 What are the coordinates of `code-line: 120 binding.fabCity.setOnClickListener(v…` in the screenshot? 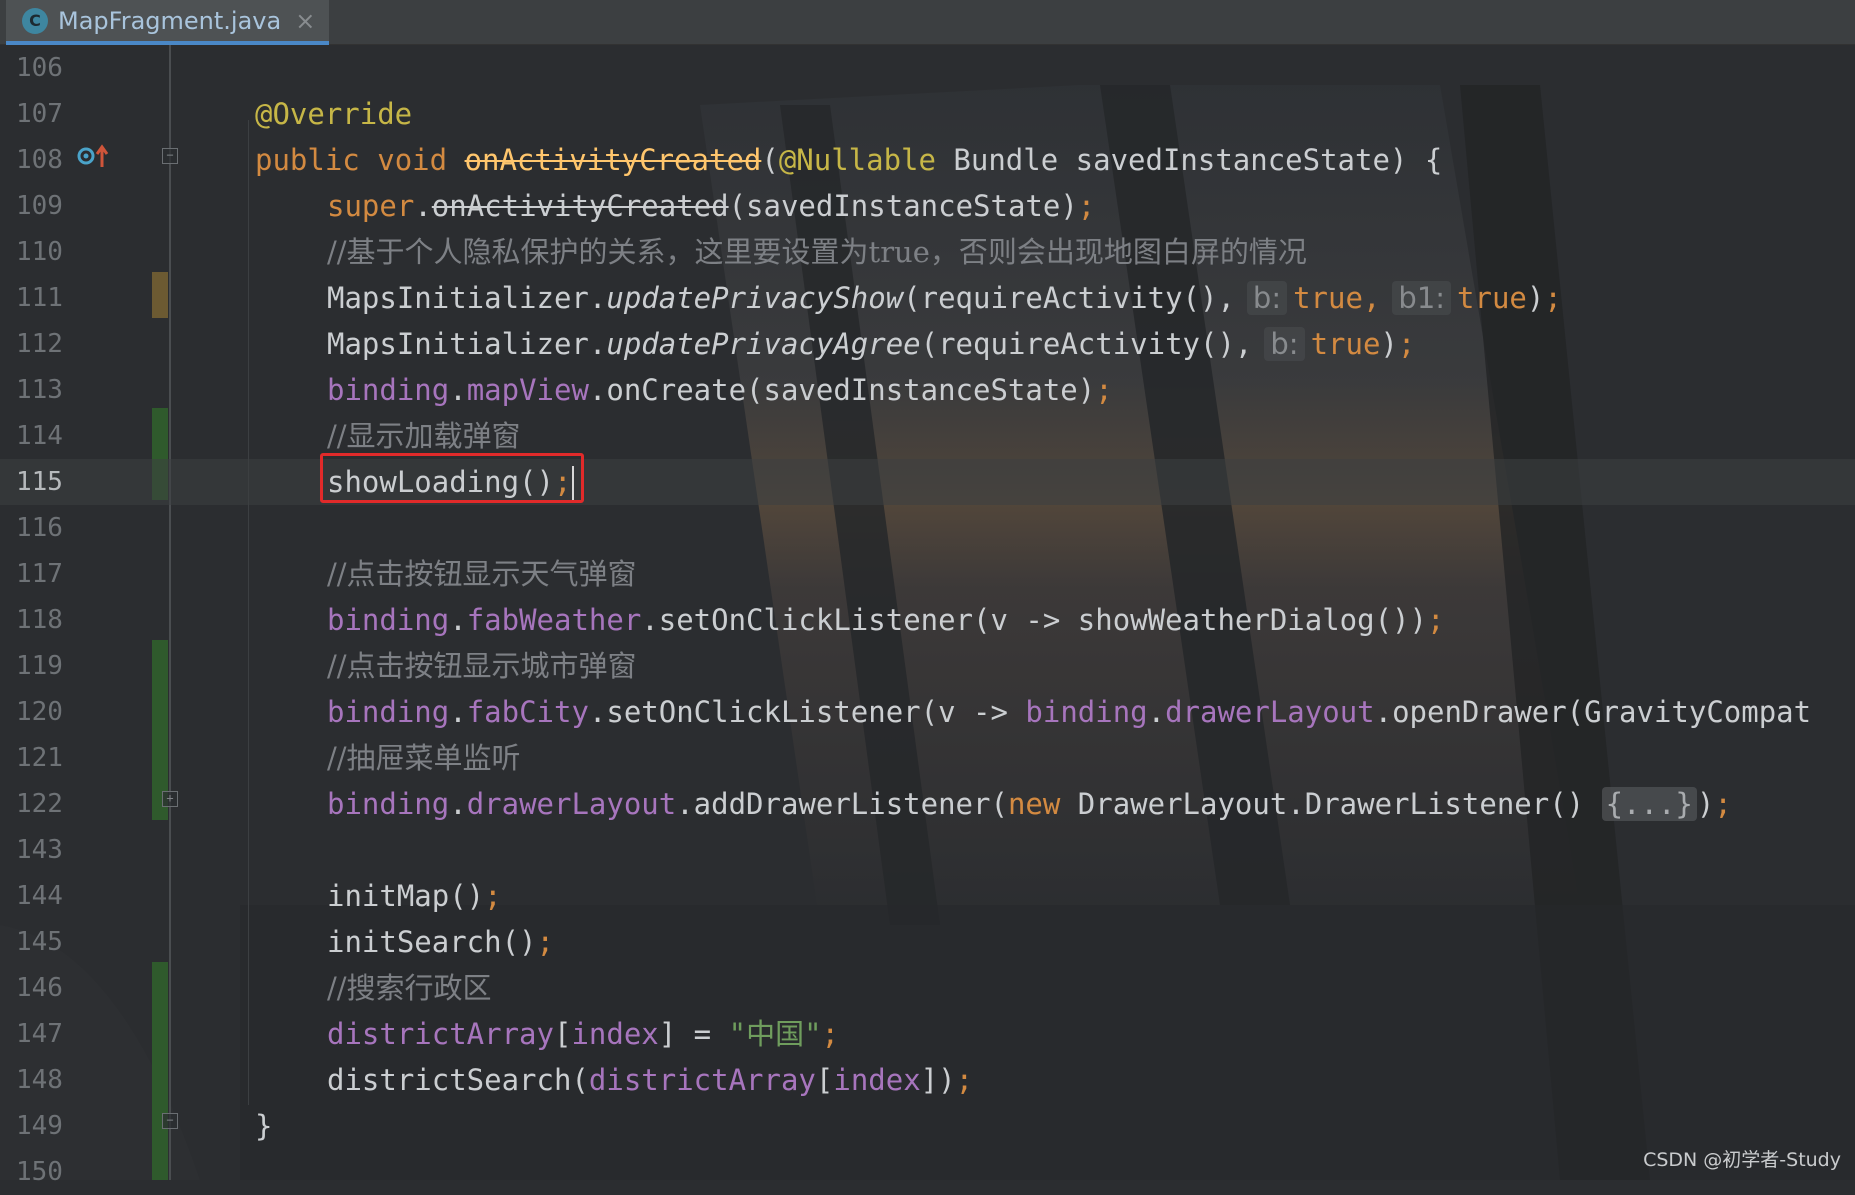 It's located at (927, 712).